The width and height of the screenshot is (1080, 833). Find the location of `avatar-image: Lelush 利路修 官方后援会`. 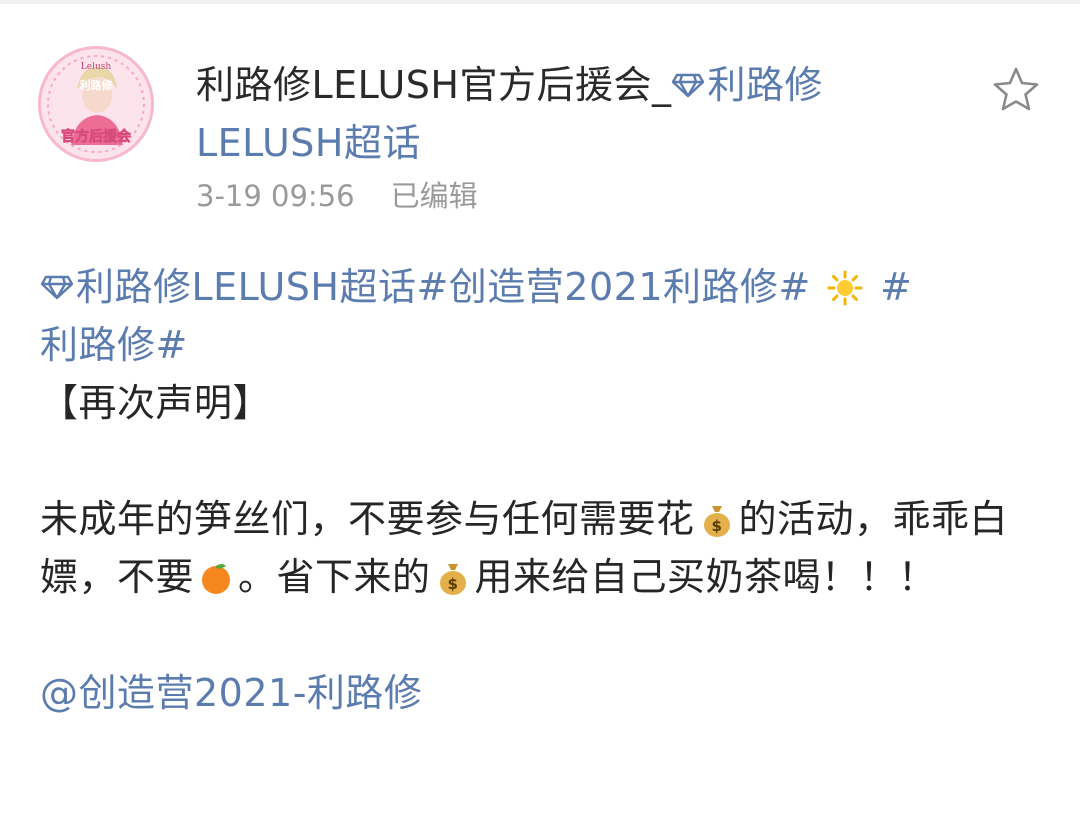

avatar-image: Lelush 利路修 官方后援会 is located at coordinates (96, 104).